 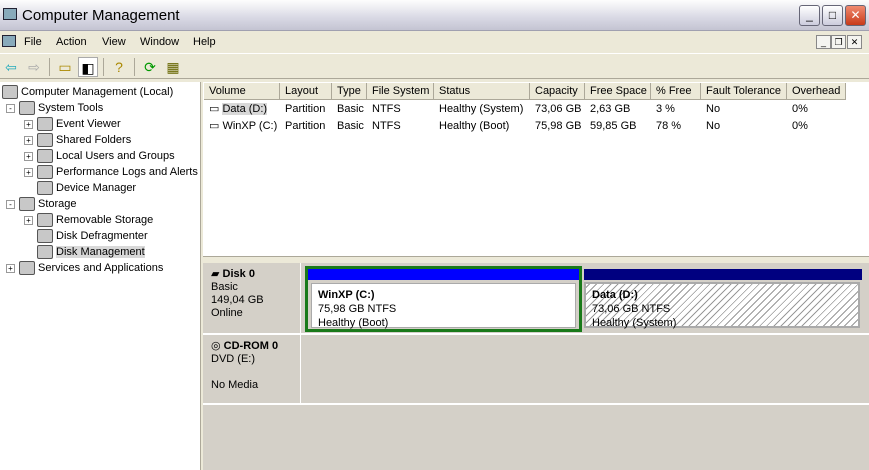 What do you see at coordinates (613, 126) in the screenshot?
I see `cell-text: 59,85 GB` at bounding box center [613, 126].